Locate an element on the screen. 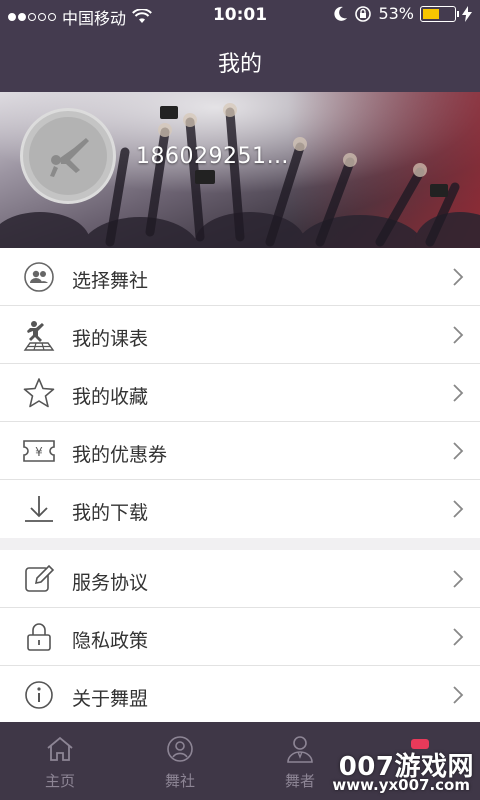 This screenshot has width=480, height=800. menu-item-label: 我的收藏 is located at coordinates (110, 397).